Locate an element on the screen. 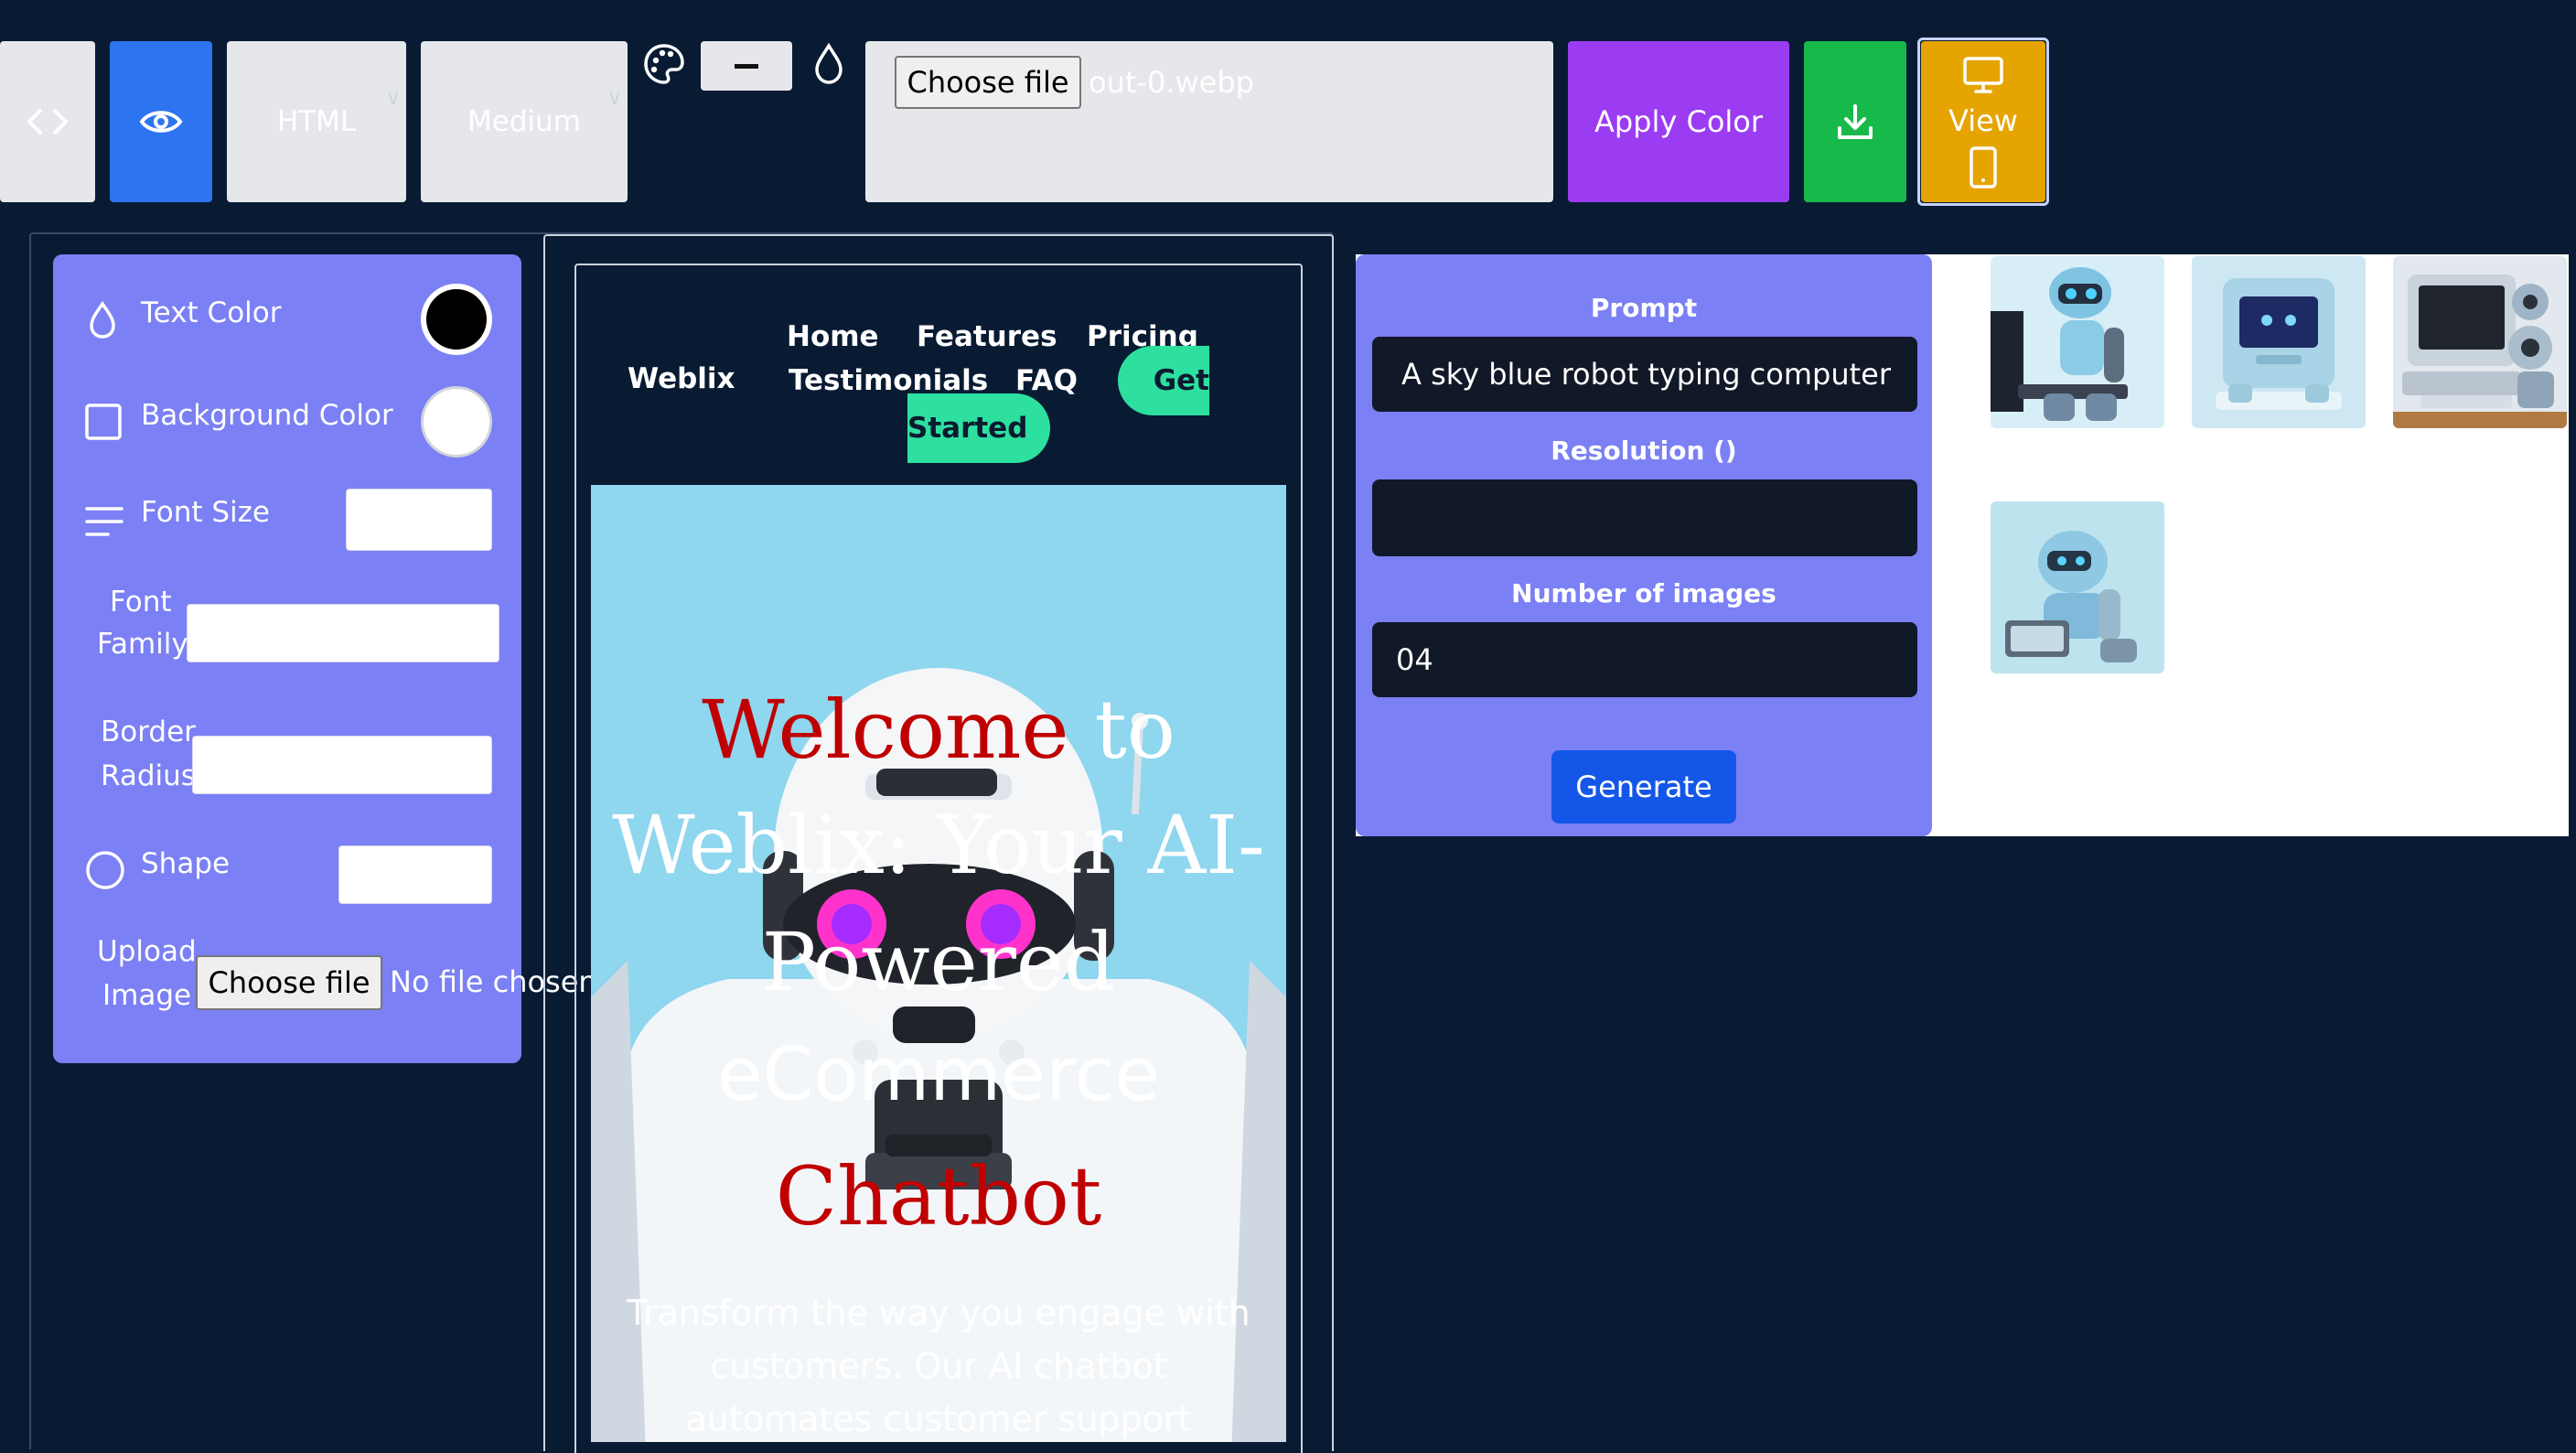  choose-file-button: Choose file is located at coordinates (988, 82).